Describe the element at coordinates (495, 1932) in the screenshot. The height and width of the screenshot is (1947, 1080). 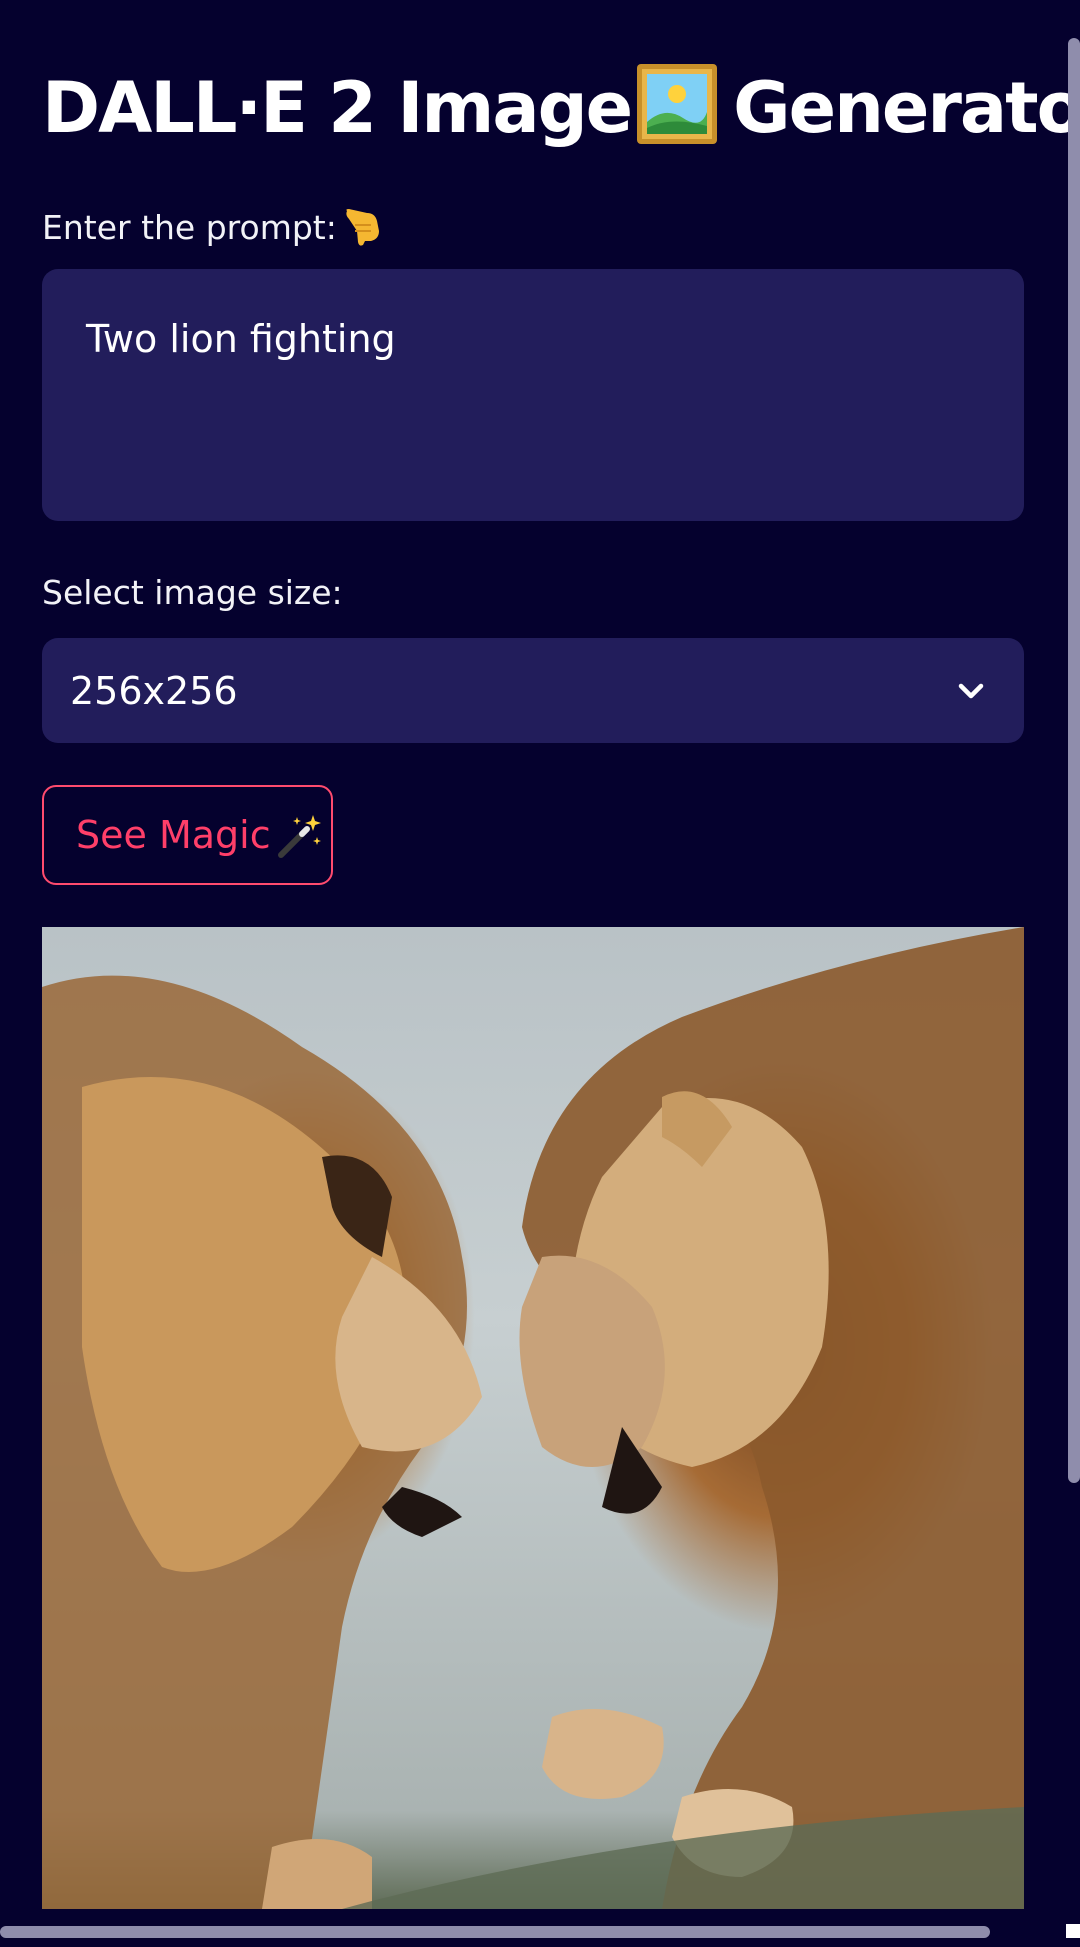
I see `horizontal-scrollbar` at that location.